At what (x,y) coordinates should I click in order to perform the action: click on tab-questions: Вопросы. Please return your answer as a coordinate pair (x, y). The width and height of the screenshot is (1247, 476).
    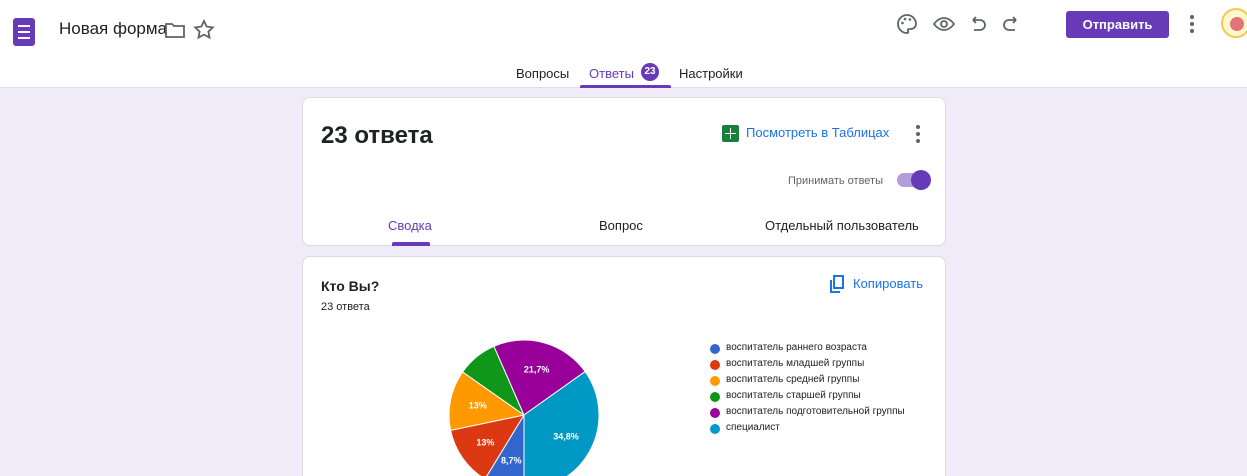
    Looking at the image, I should click on (542, 73).